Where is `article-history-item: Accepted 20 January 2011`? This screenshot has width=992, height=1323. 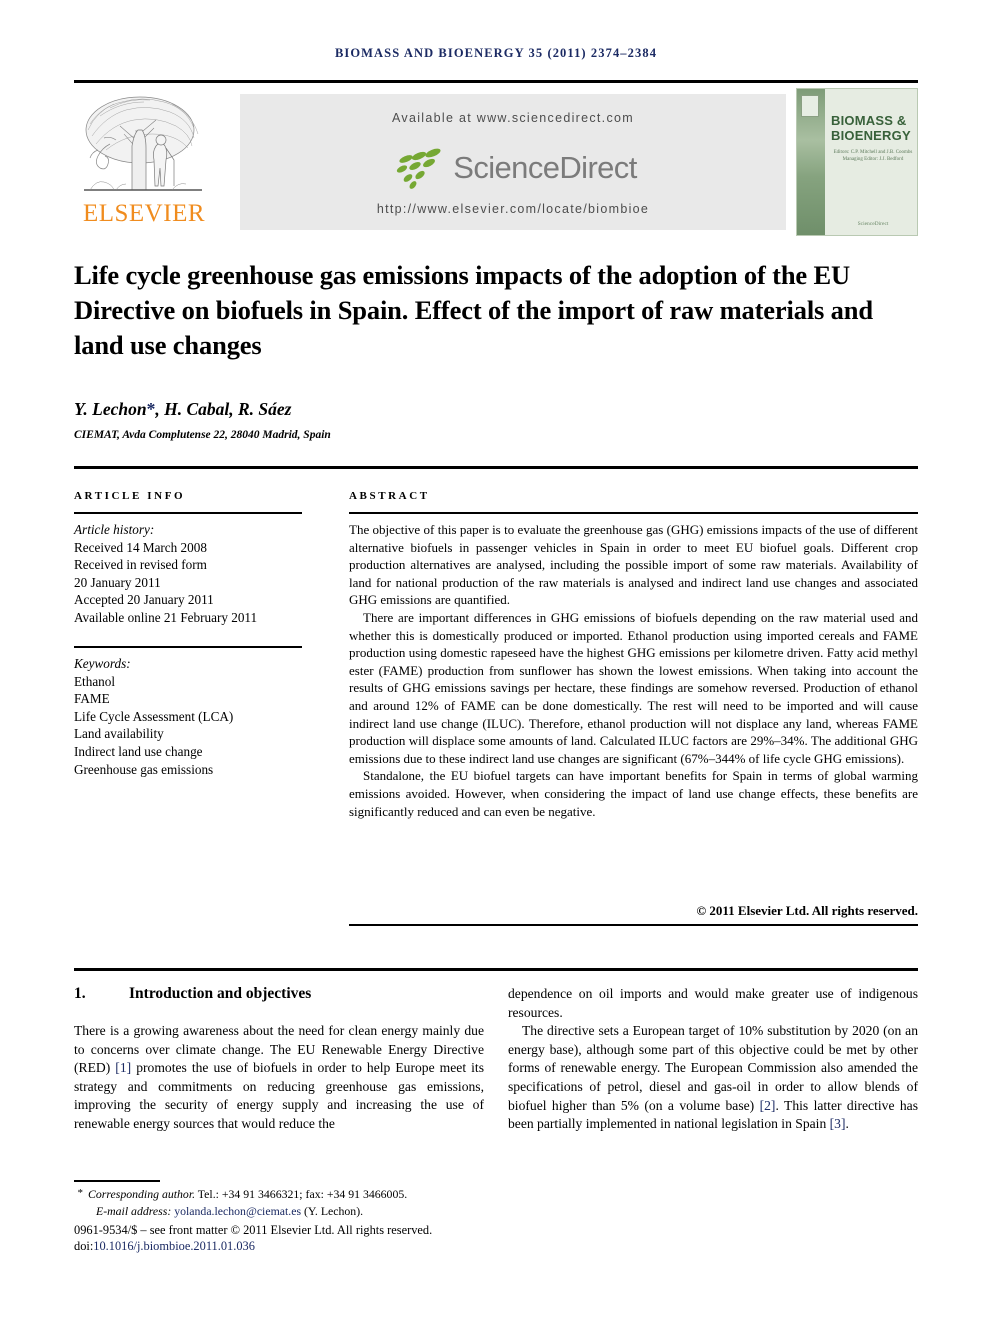 article-history-item: Accepted 20 January 2011 is located at coordinates (144, 600).